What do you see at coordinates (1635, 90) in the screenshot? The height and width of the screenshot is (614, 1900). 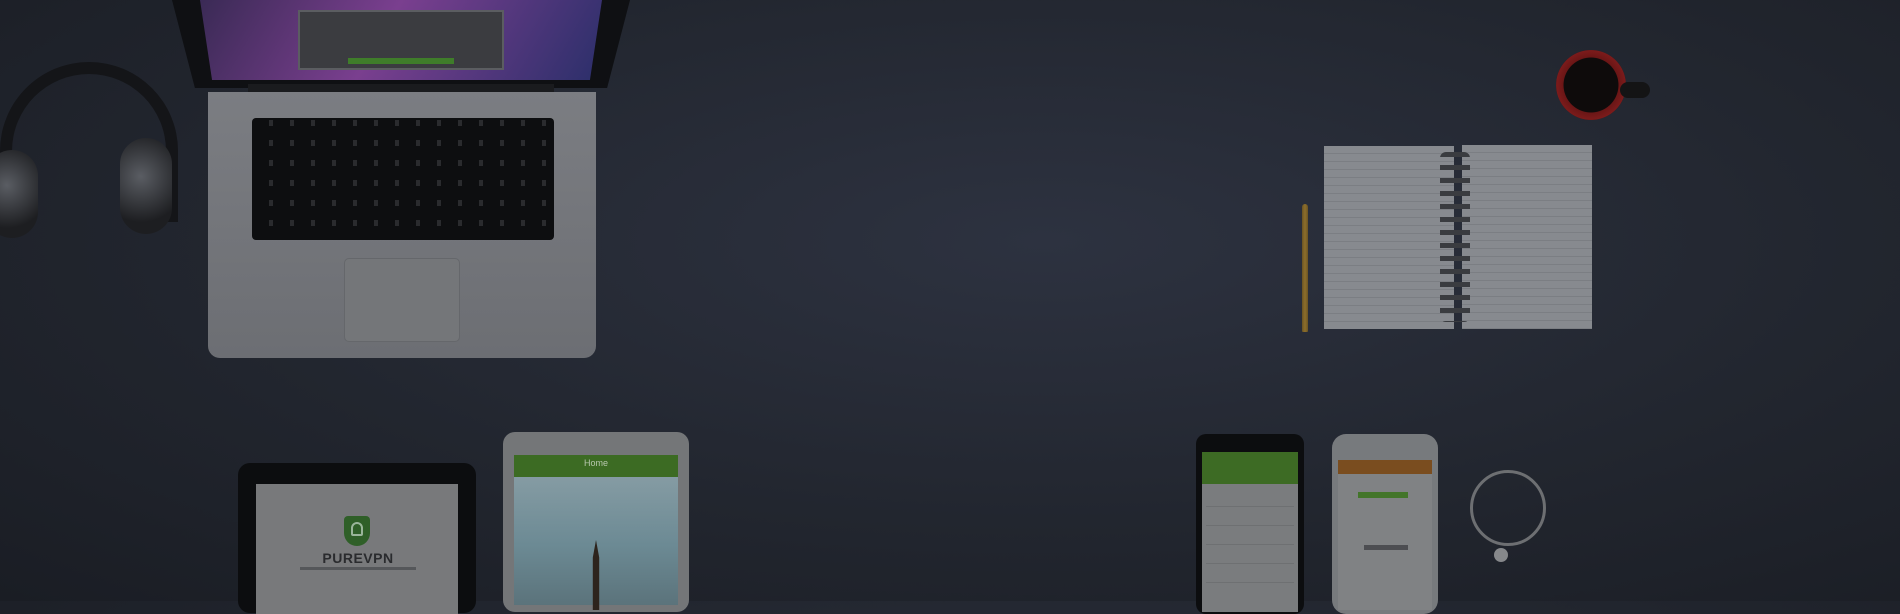 I see `coffee-cup-handle` at bounding box center [1635, 90].